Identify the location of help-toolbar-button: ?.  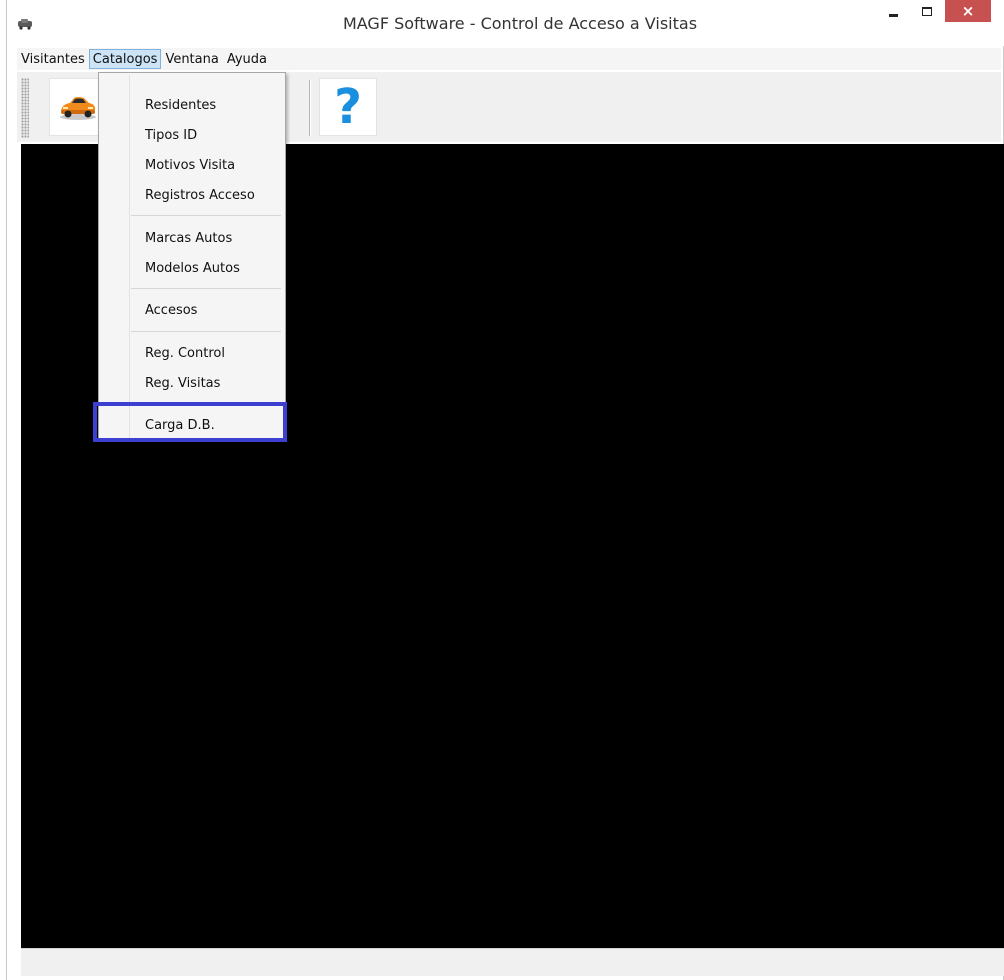
(348, 107).